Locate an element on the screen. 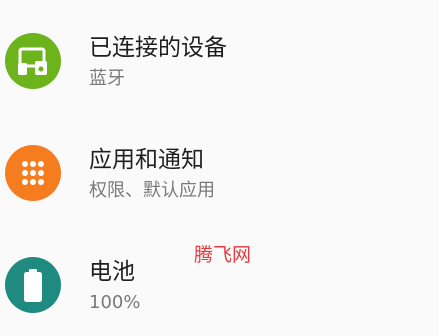 Image resolution: width=439 pixels, height=336 pixels. watermark-text: 腾飞网 is located at coordinates (223, 255).